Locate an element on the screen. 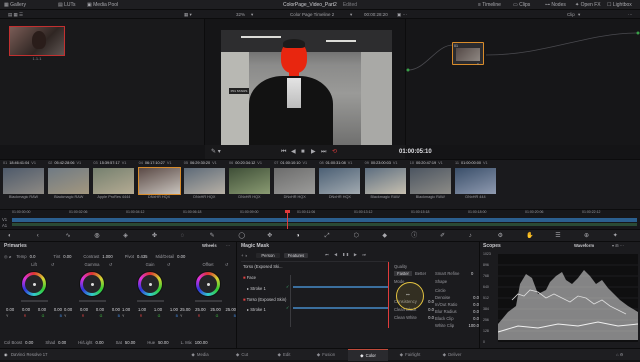 This screenshot has height=362, width=640. audio-icon: ♪ is located at coordinates (470, 236).